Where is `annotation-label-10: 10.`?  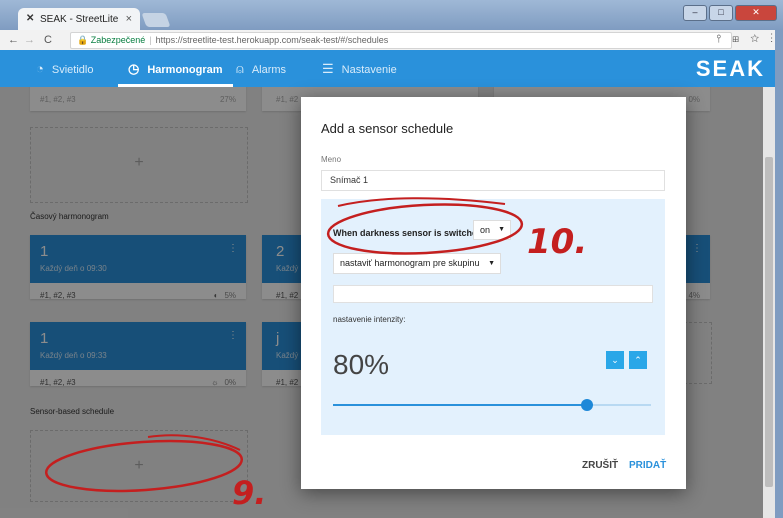
annotation-label-10: 10. is located at coordinates (557, 242).